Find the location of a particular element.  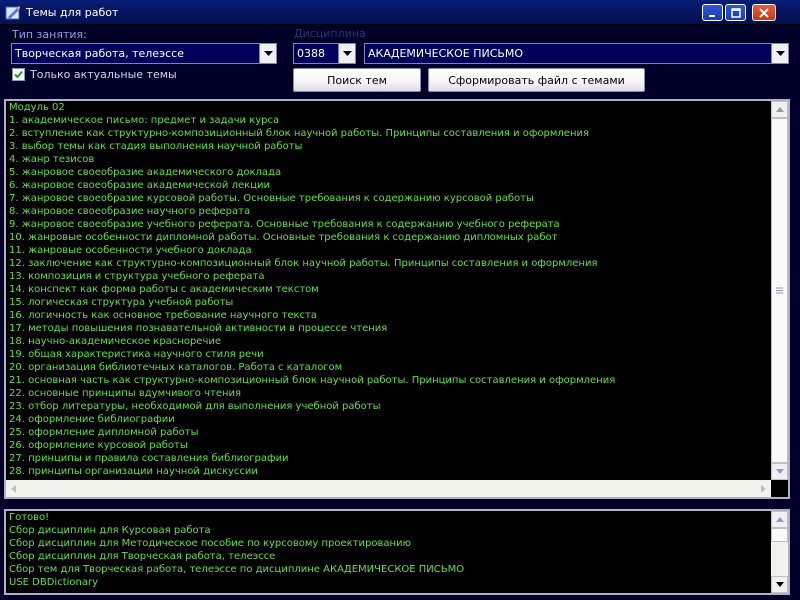

discipline-name-value: АКАДЕМИЧЕСКОЕ ПИСЬМО is located at coordinates (446, 53).